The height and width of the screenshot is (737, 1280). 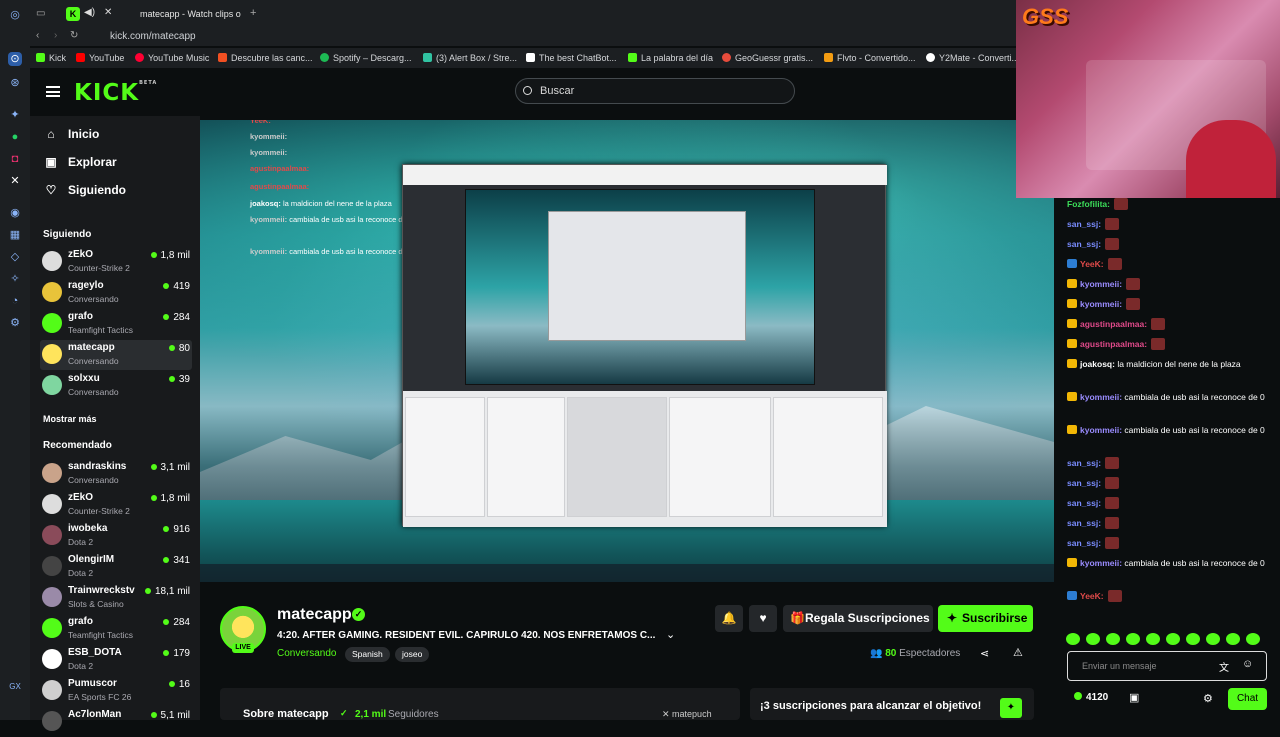 I want to click on chat-scrollbar, so click(x=1276, y=459).